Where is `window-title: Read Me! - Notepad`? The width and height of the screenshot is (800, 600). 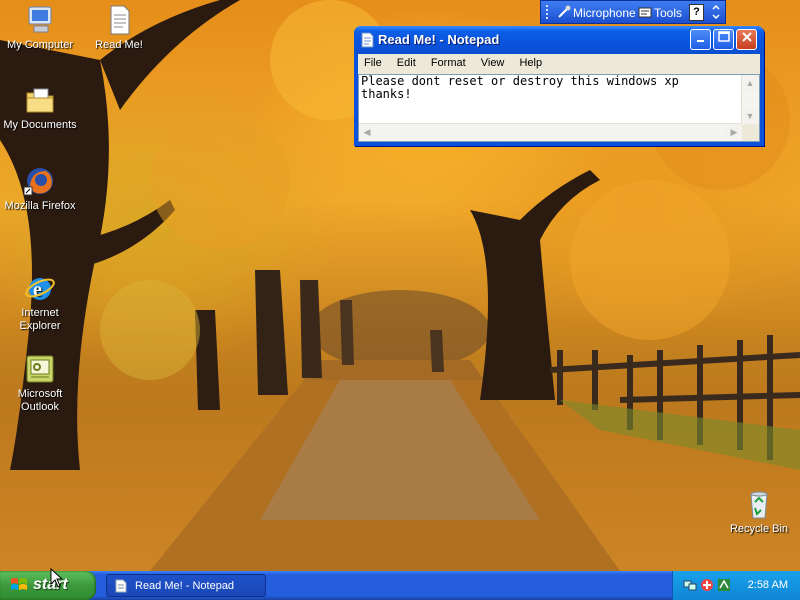
window-title: Read Me! - Notepad is located at coordinates (439, 39).